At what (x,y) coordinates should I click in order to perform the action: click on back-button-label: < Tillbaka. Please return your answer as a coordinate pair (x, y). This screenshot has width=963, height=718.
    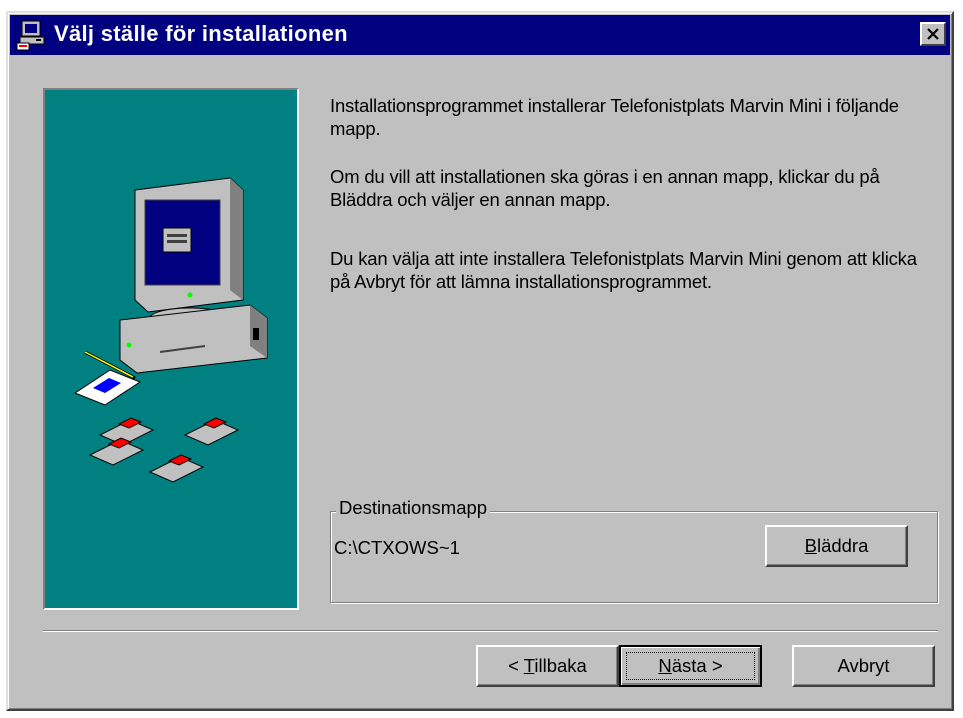
    Looking at the image, I should click on (547, 665).